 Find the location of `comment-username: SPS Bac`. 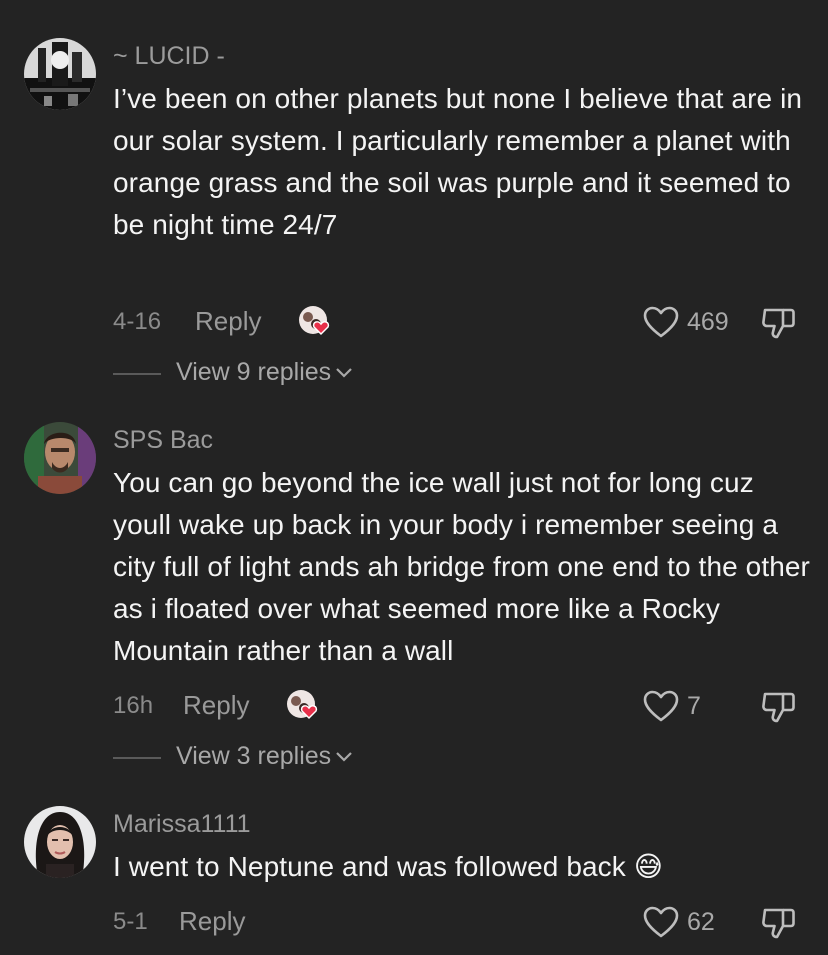

comment-username: SPS Bac is located at coordinates (163, 440).